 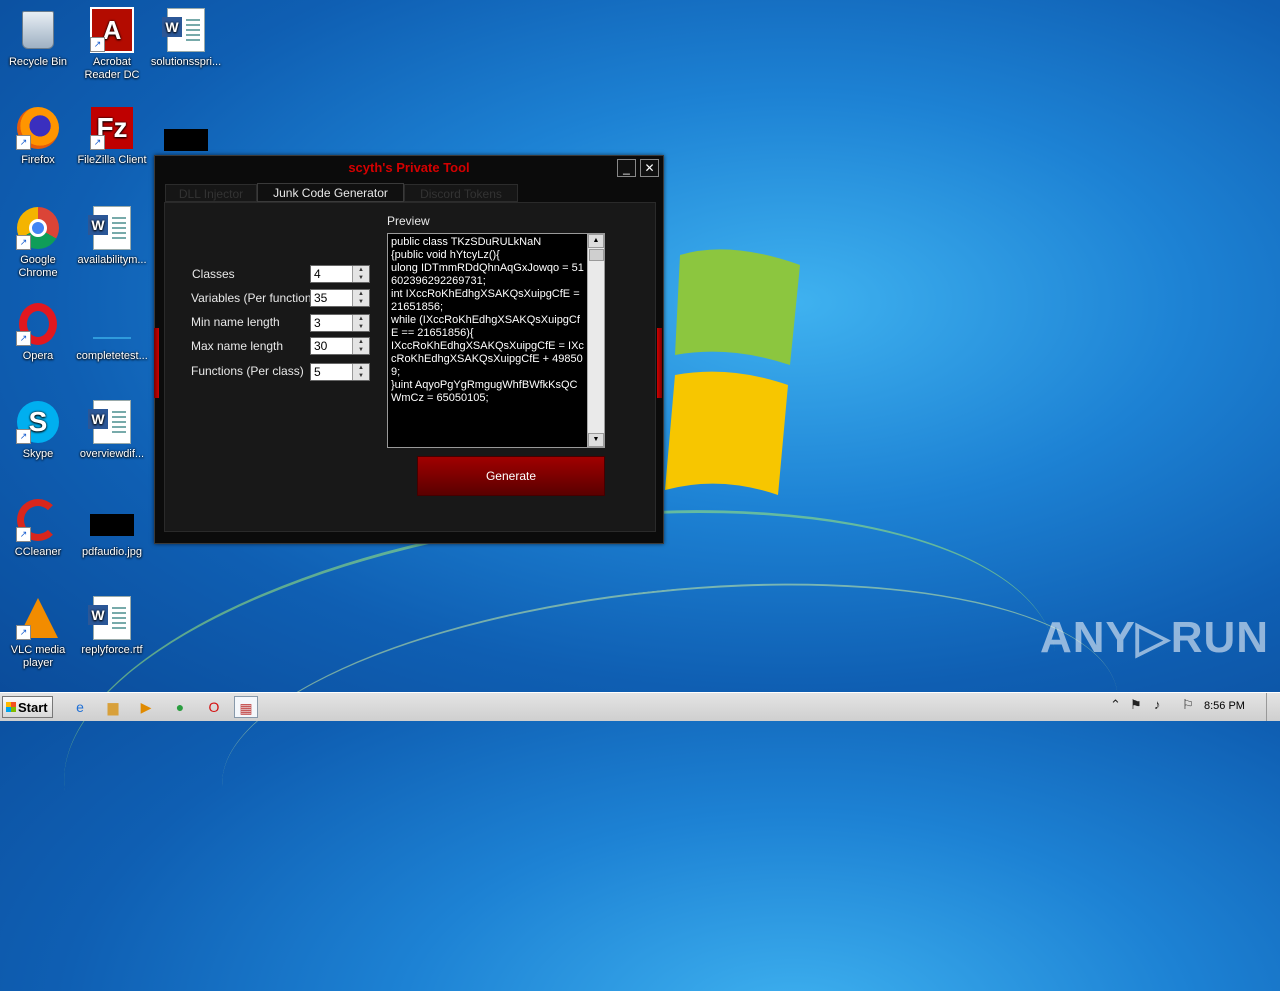 What do you see at coordinates (330, 192) in the screenshot?
I see `tab-junk-code-generator: Junk Code Generator` at bounding box center [330, 192].